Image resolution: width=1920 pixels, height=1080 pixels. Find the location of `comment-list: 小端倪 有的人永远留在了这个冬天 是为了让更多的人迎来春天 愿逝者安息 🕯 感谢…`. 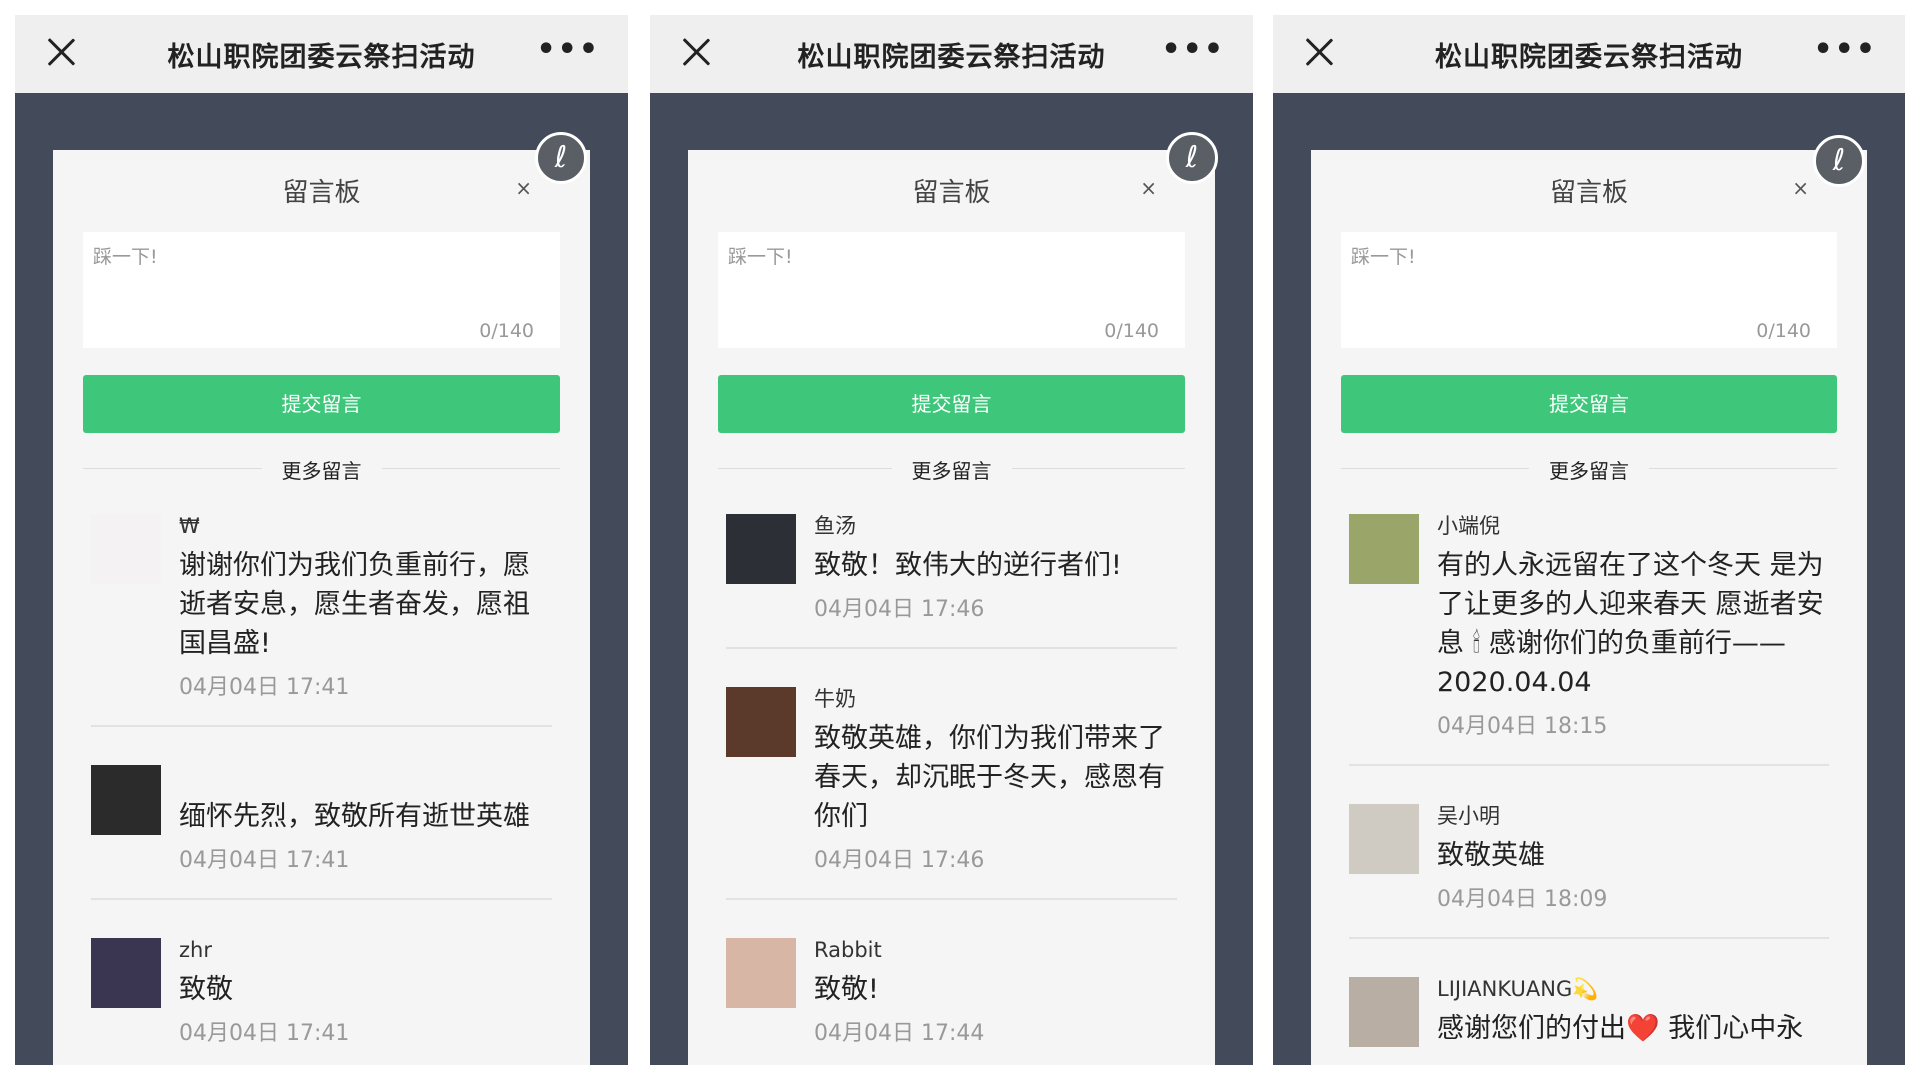

comment-list: 小端倪 有的人永远留在了这个冬天 是为了让更多的人迎来春天 愿逝者安息 🕯 感谢… is located at coordinates (1589, 782).